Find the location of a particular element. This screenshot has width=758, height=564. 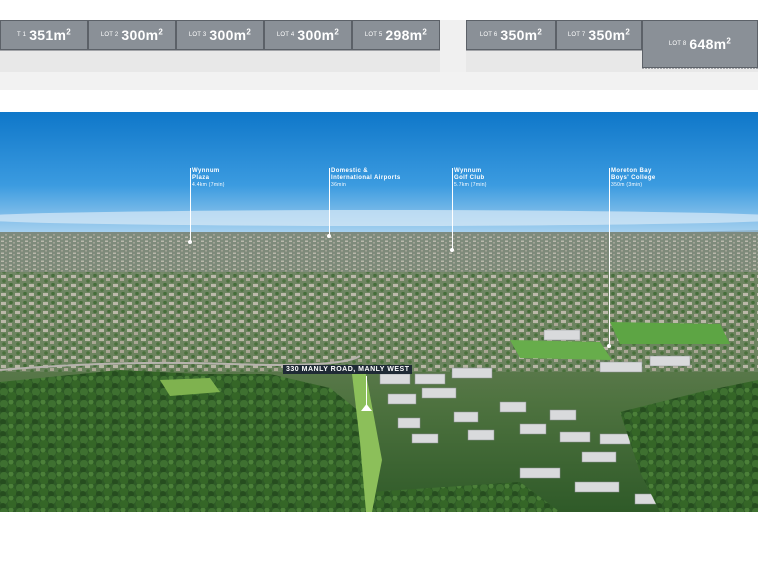

callout-golf-club: Wynnum Golf Club 5.7km (7min) is located at coordinates (470, 178).